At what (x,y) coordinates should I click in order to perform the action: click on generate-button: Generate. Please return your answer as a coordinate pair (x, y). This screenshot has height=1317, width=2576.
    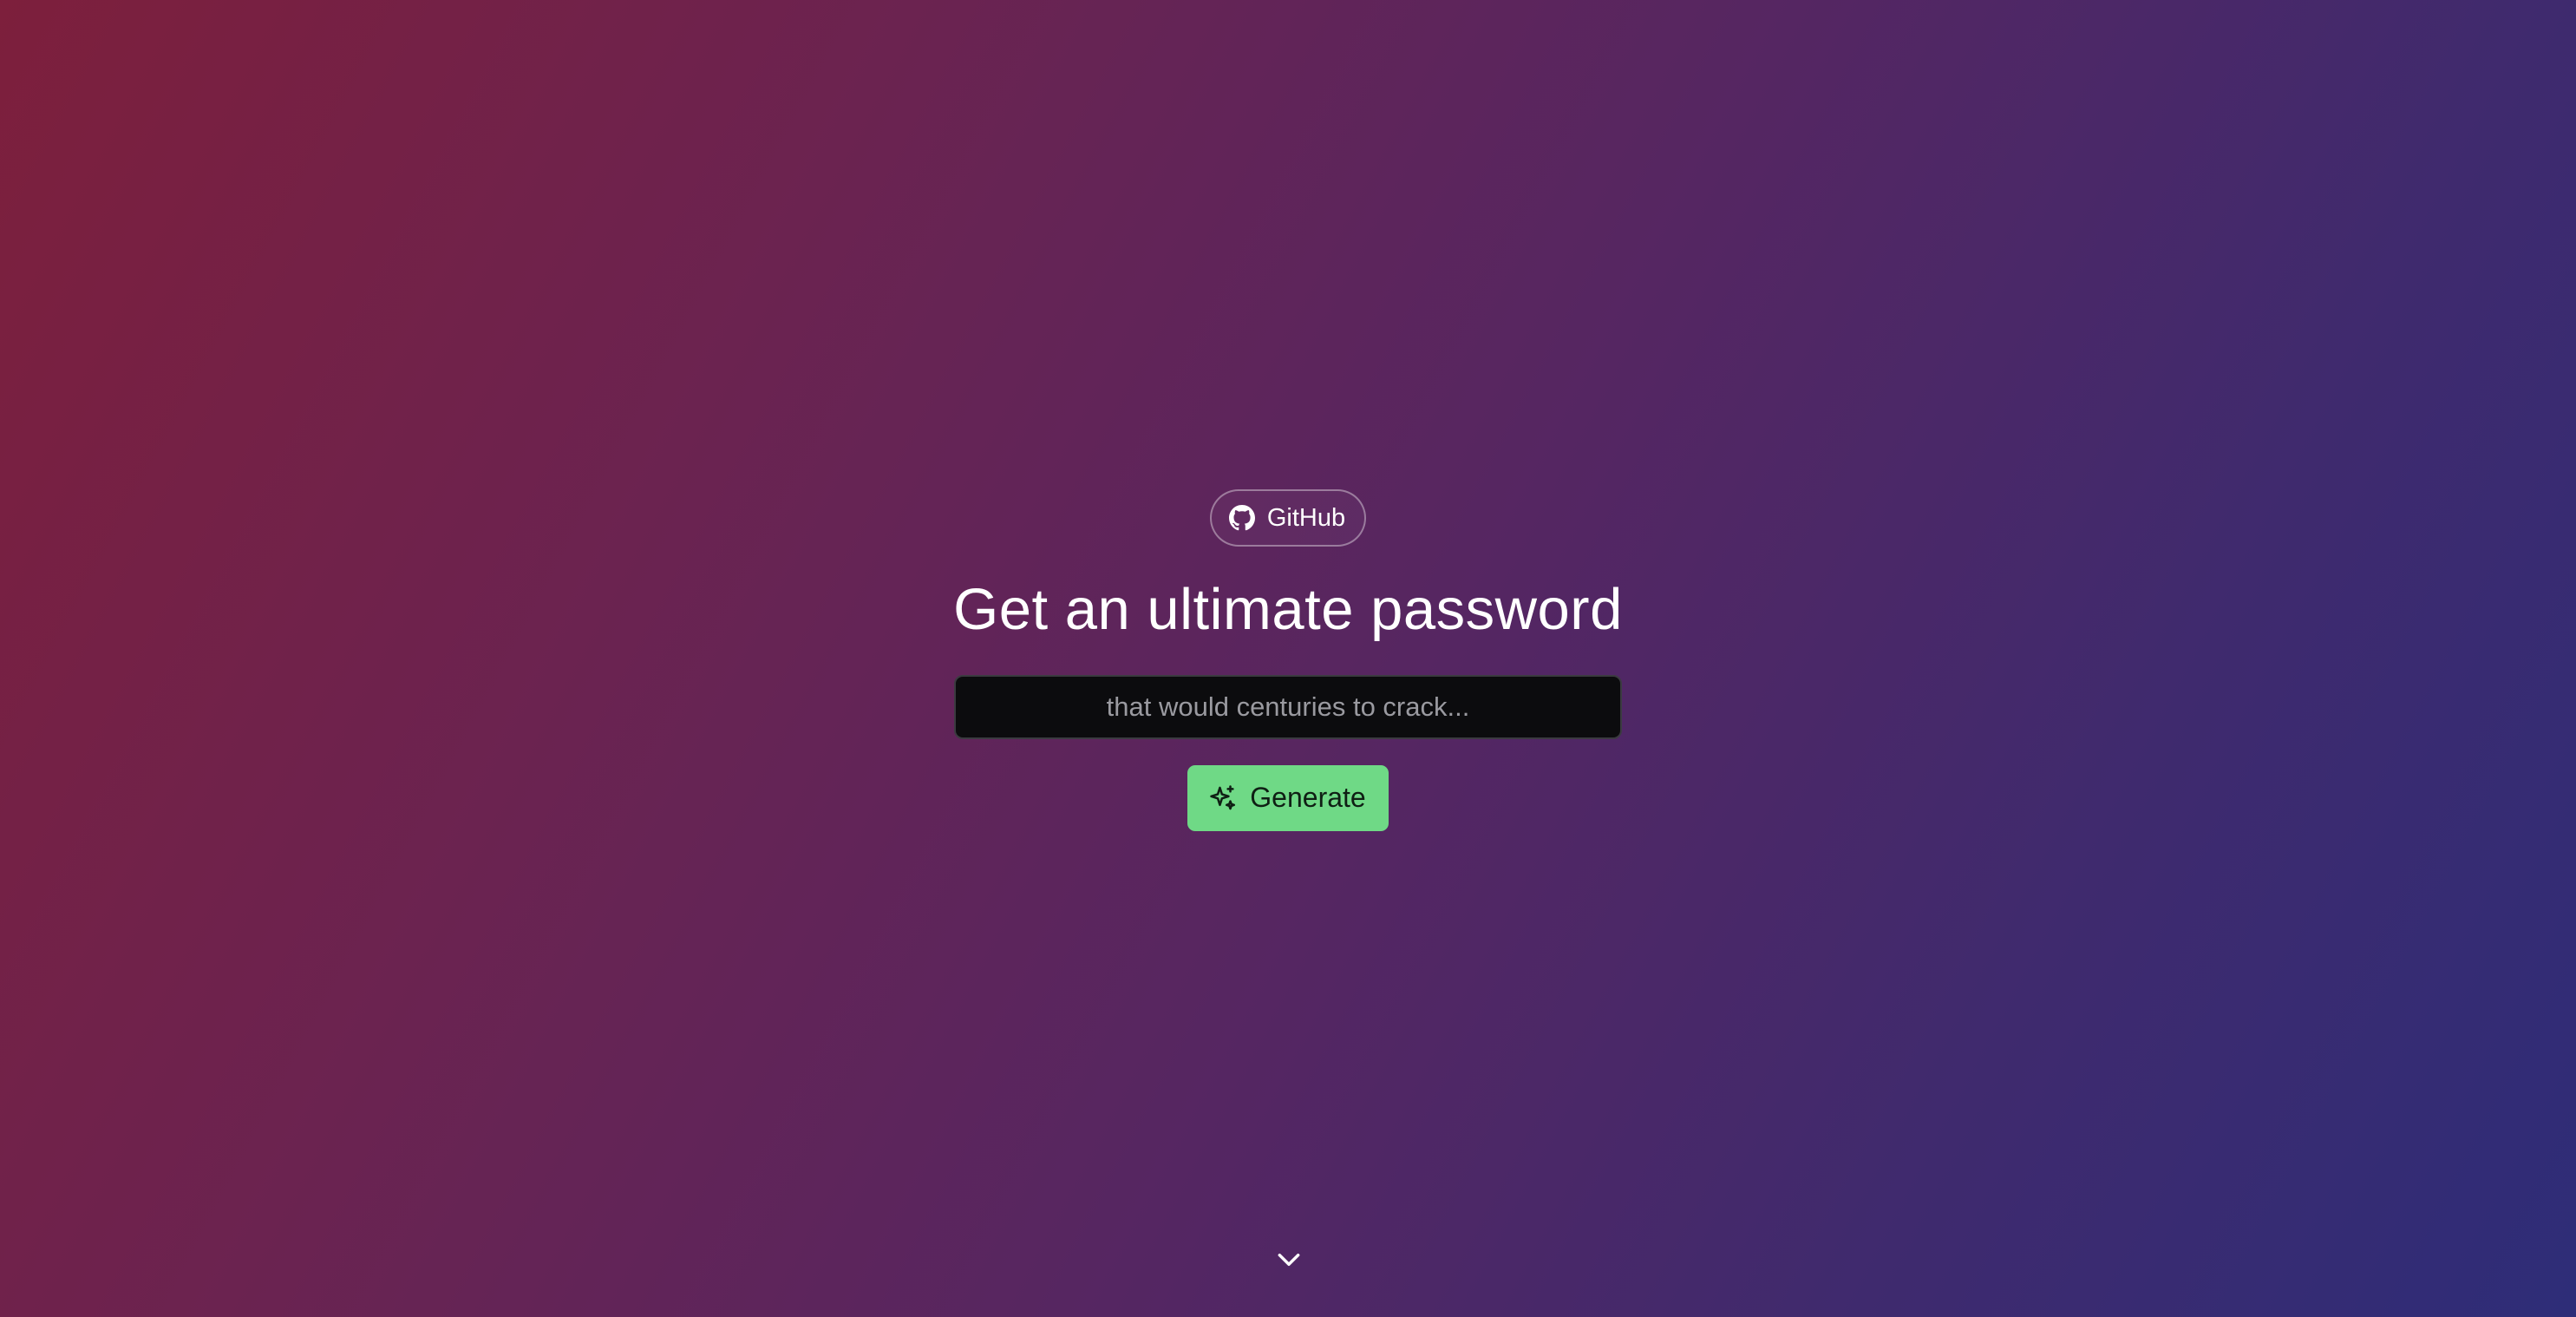
    Looking at the image, I should click on (1288, 797).